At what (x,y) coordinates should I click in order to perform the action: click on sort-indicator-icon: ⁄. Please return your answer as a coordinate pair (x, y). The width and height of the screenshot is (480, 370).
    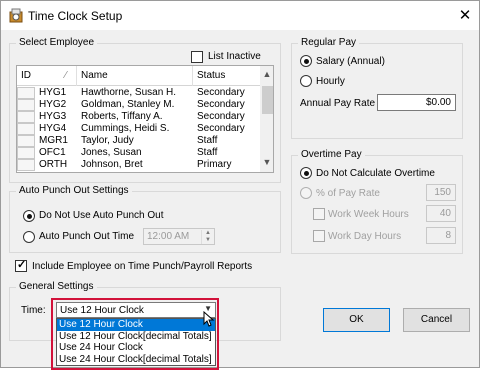
    Looking at the image, I should click on (66, 75).